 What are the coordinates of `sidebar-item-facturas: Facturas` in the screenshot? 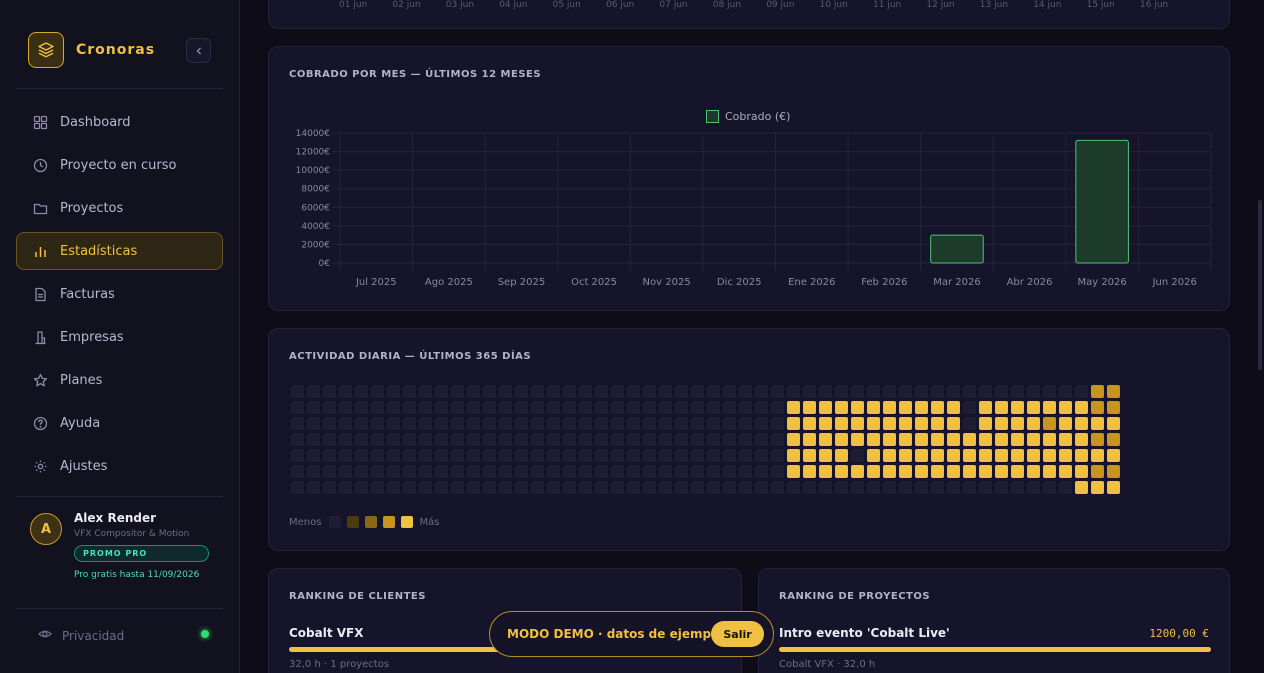 It's located at (119, 294).